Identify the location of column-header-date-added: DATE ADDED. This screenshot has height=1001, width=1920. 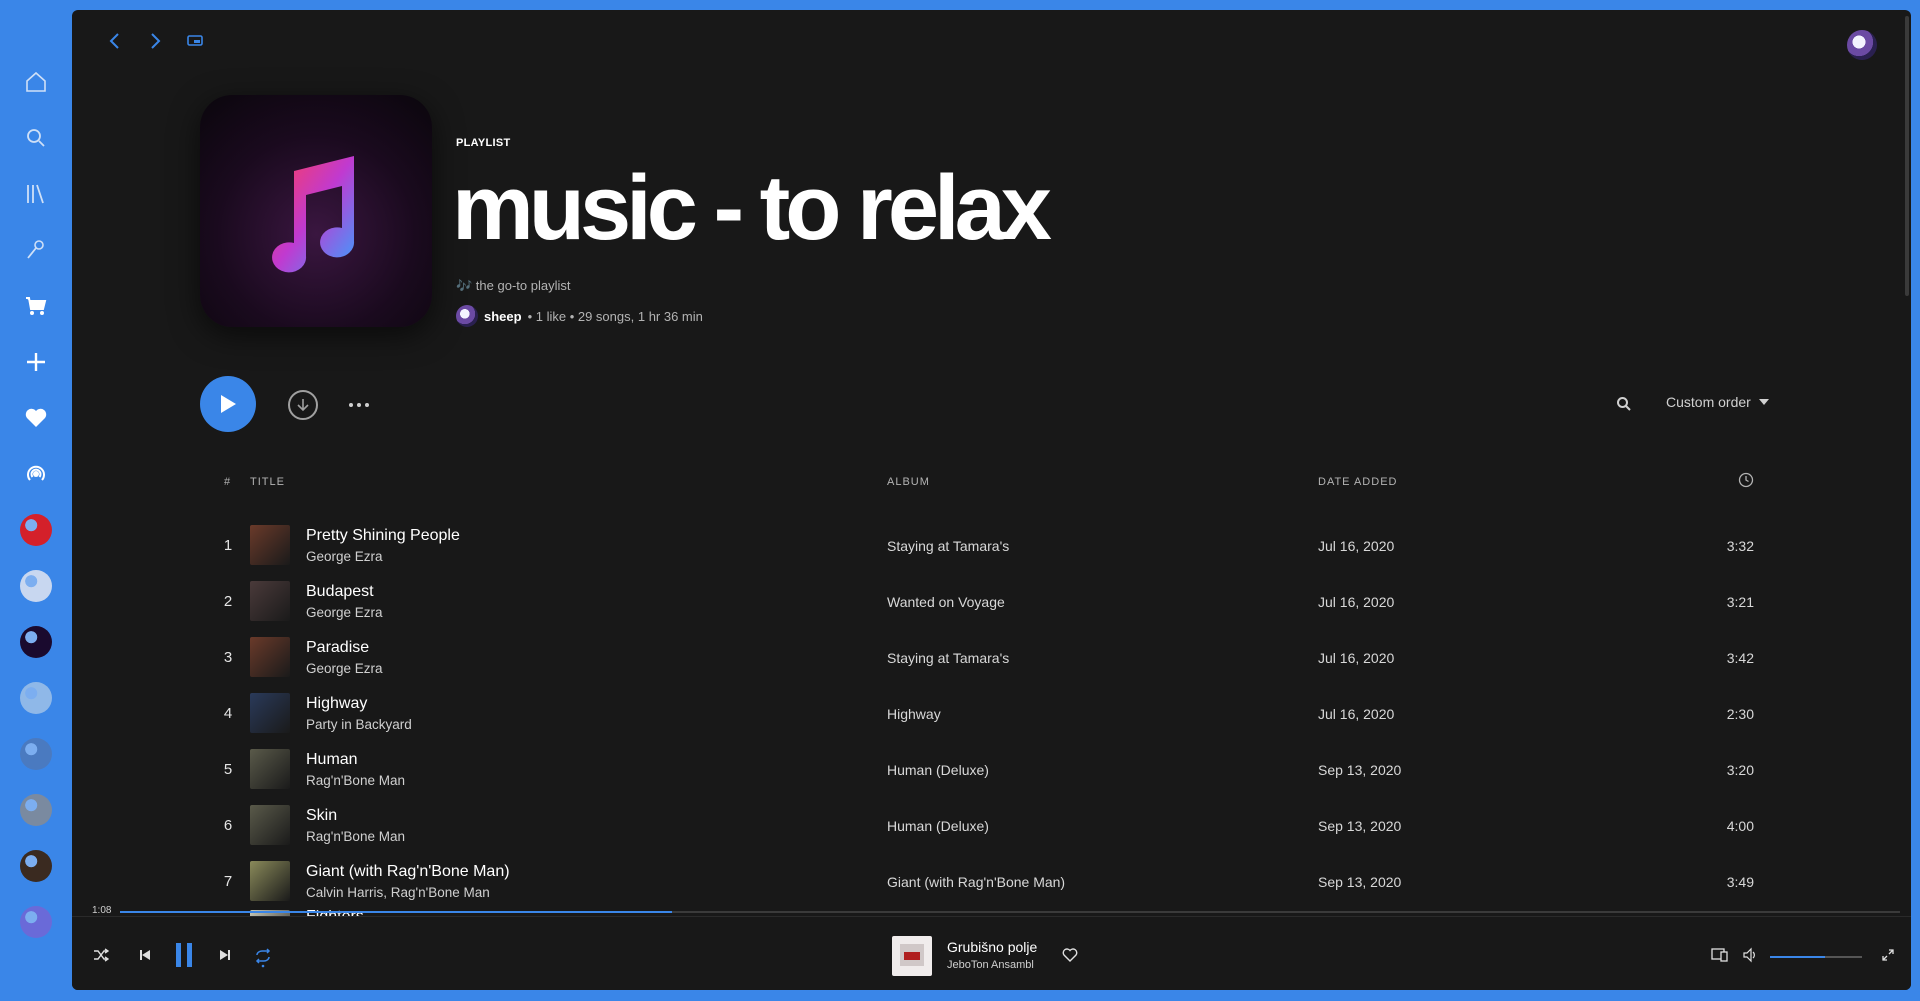
(1357, 482).